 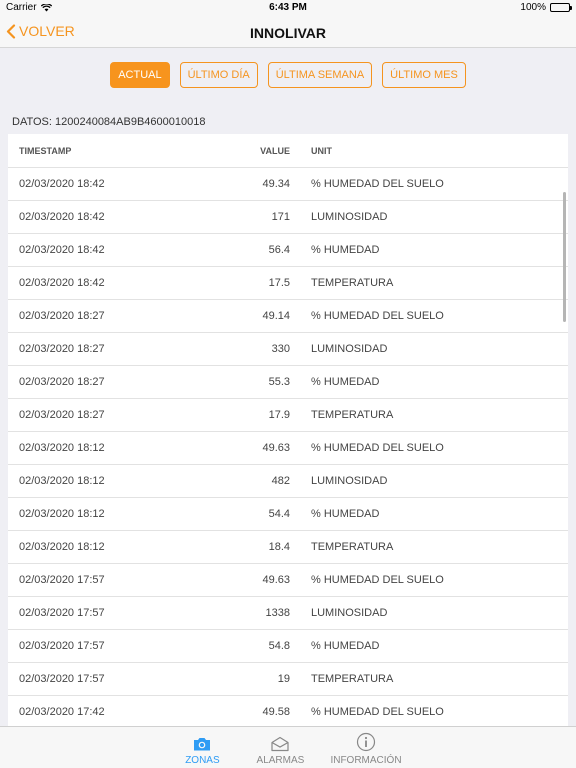 I want to click on table-row: 02/03/2020 18:27 55.3 % HUMEDAD, so click(x=288, y=382).